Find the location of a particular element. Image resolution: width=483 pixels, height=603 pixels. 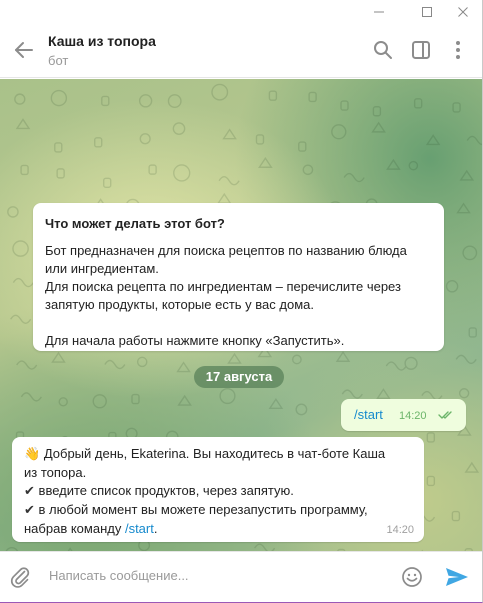

chat-title: Каша из топора is located at coordinates (102, 41).